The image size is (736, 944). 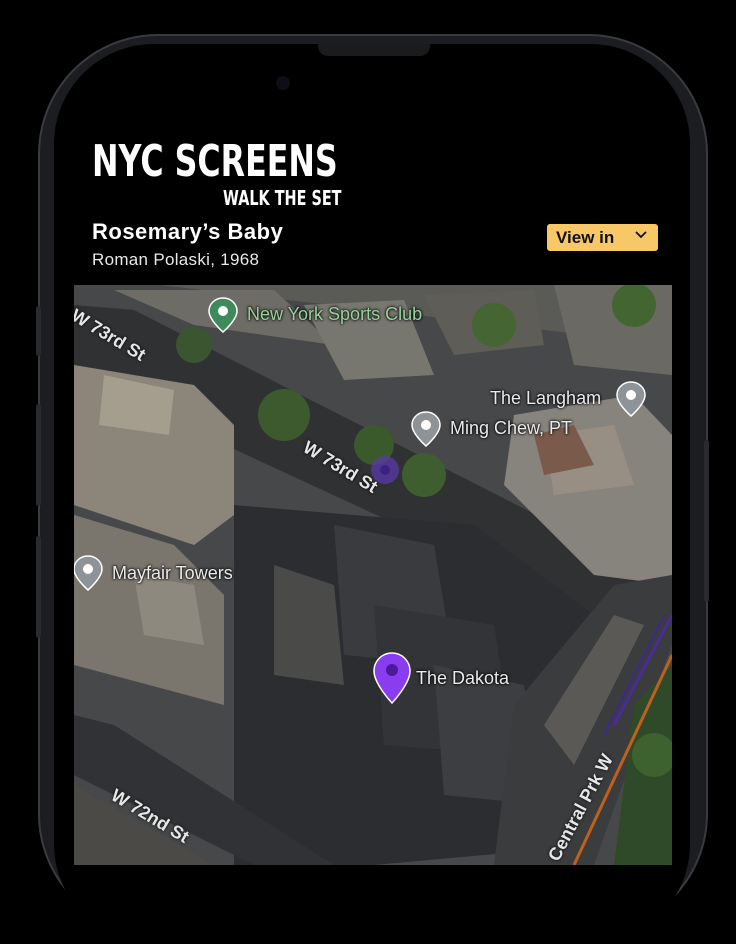 What do you see at coordinates (511, 428) in the screenshot?
I see `place-label-ming-chew: Ming Chew, PT` at bounding box center [511, 428].